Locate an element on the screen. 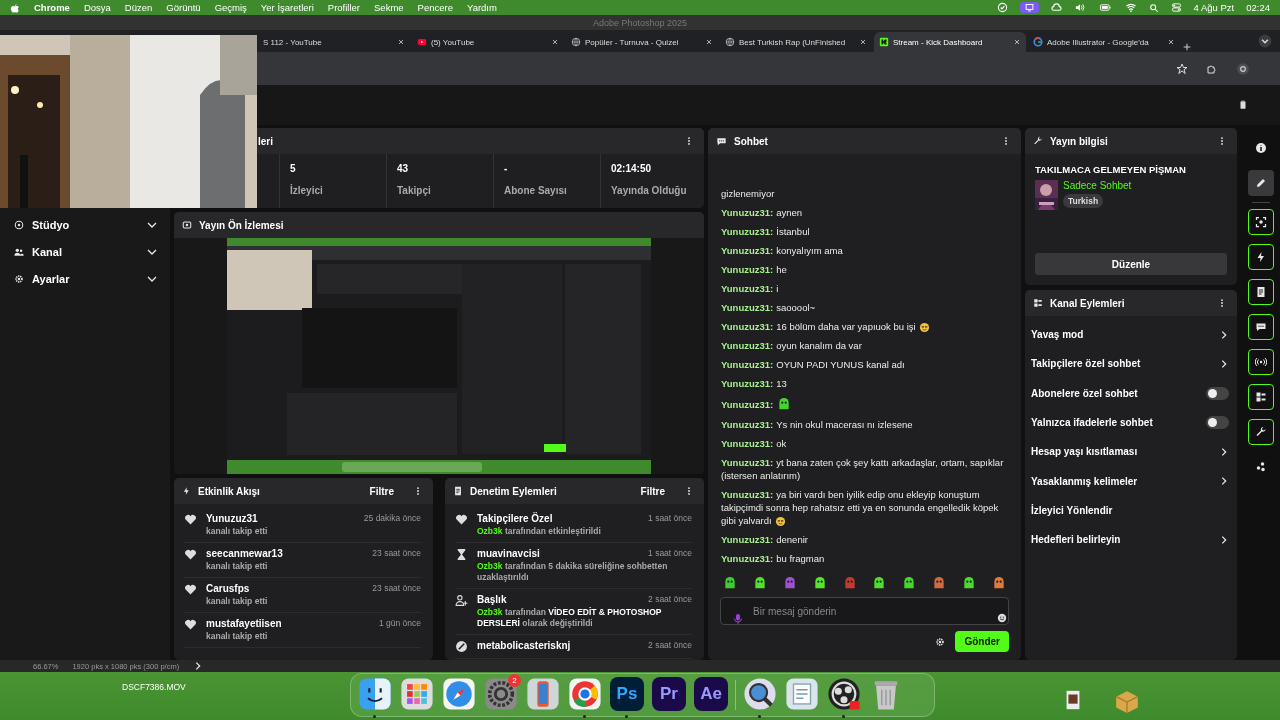 The height and width of the screenshot is (720, 1280). action-row: Hesap yaşı kısıtlaması is located at coordinates (1131, 452).